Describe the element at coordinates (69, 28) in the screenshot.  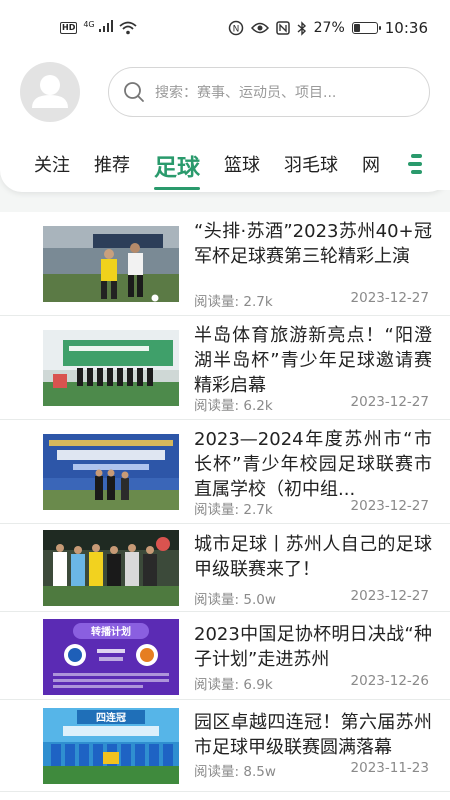
I see `hd-icon: HD` at that location.